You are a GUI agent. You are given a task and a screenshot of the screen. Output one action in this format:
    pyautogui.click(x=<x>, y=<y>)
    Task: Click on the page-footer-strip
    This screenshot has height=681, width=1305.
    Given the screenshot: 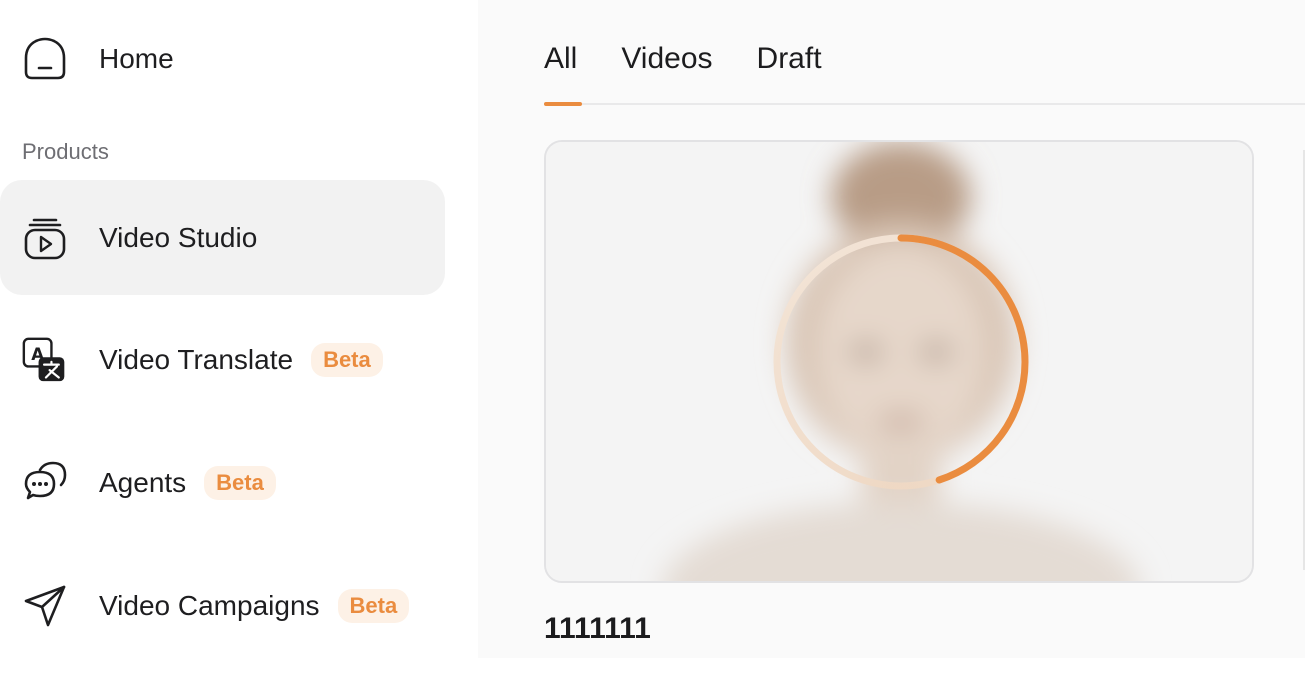 What is the action you would take?
    pyautogui.click(x=891, y=669)
    